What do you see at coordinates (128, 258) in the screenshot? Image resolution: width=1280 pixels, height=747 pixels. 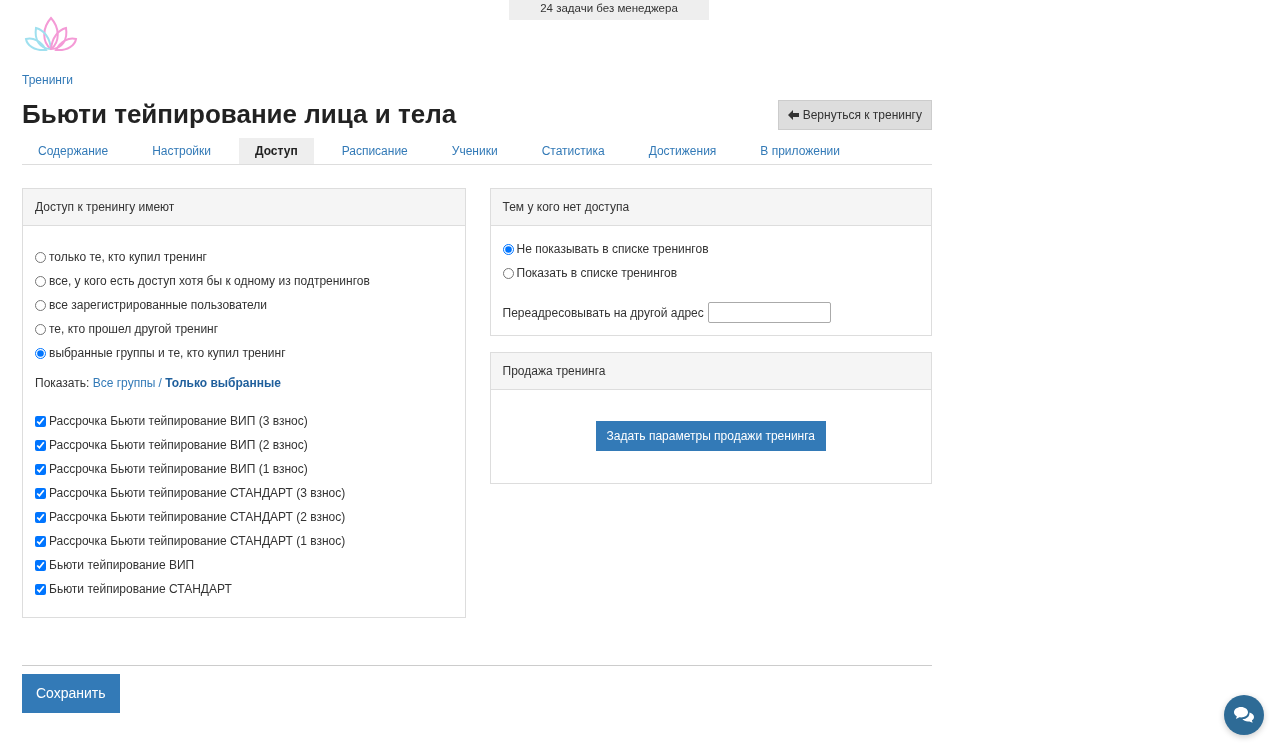 I see `option-label: только те, кто купил тренинг` at bounding box center [128, 258].